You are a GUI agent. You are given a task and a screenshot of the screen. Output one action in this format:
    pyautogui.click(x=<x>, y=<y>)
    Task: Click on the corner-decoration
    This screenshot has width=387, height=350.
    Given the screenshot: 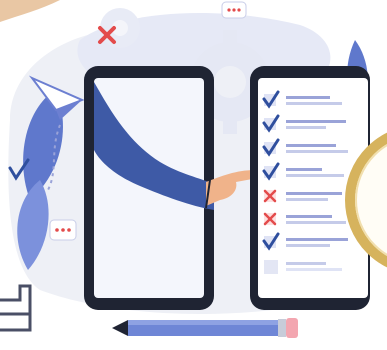 What is the action you would take?
    pyautogui.click(x=30, y=11)
    